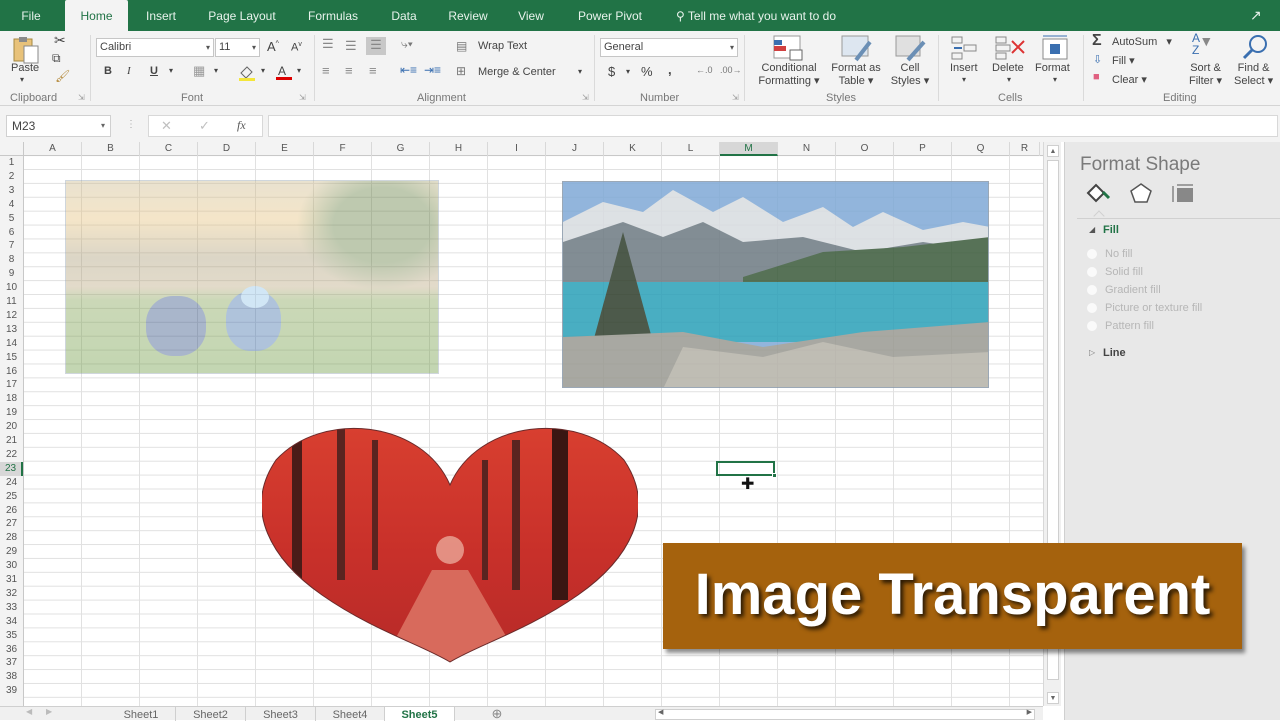 The height and width of the screenshot is (723, 1280). Describe the element at coordinates (669, 47) in the screenshot. I see `number-format-select: General ▾` at that location.